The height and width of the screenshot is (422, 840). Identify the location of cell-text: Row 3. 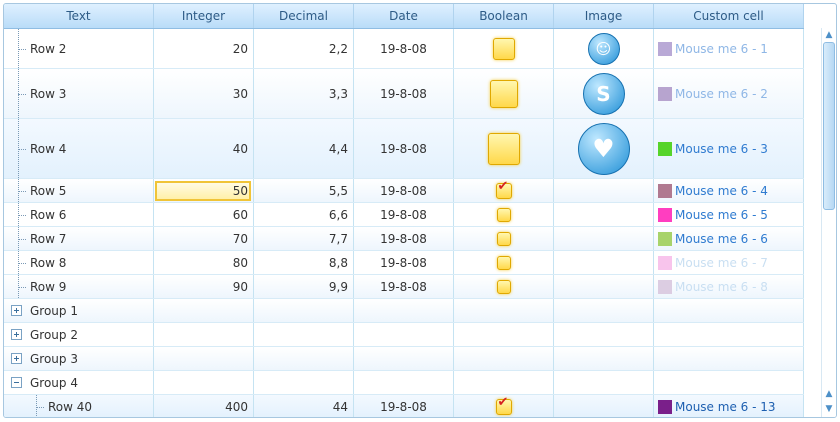
(79, 93).